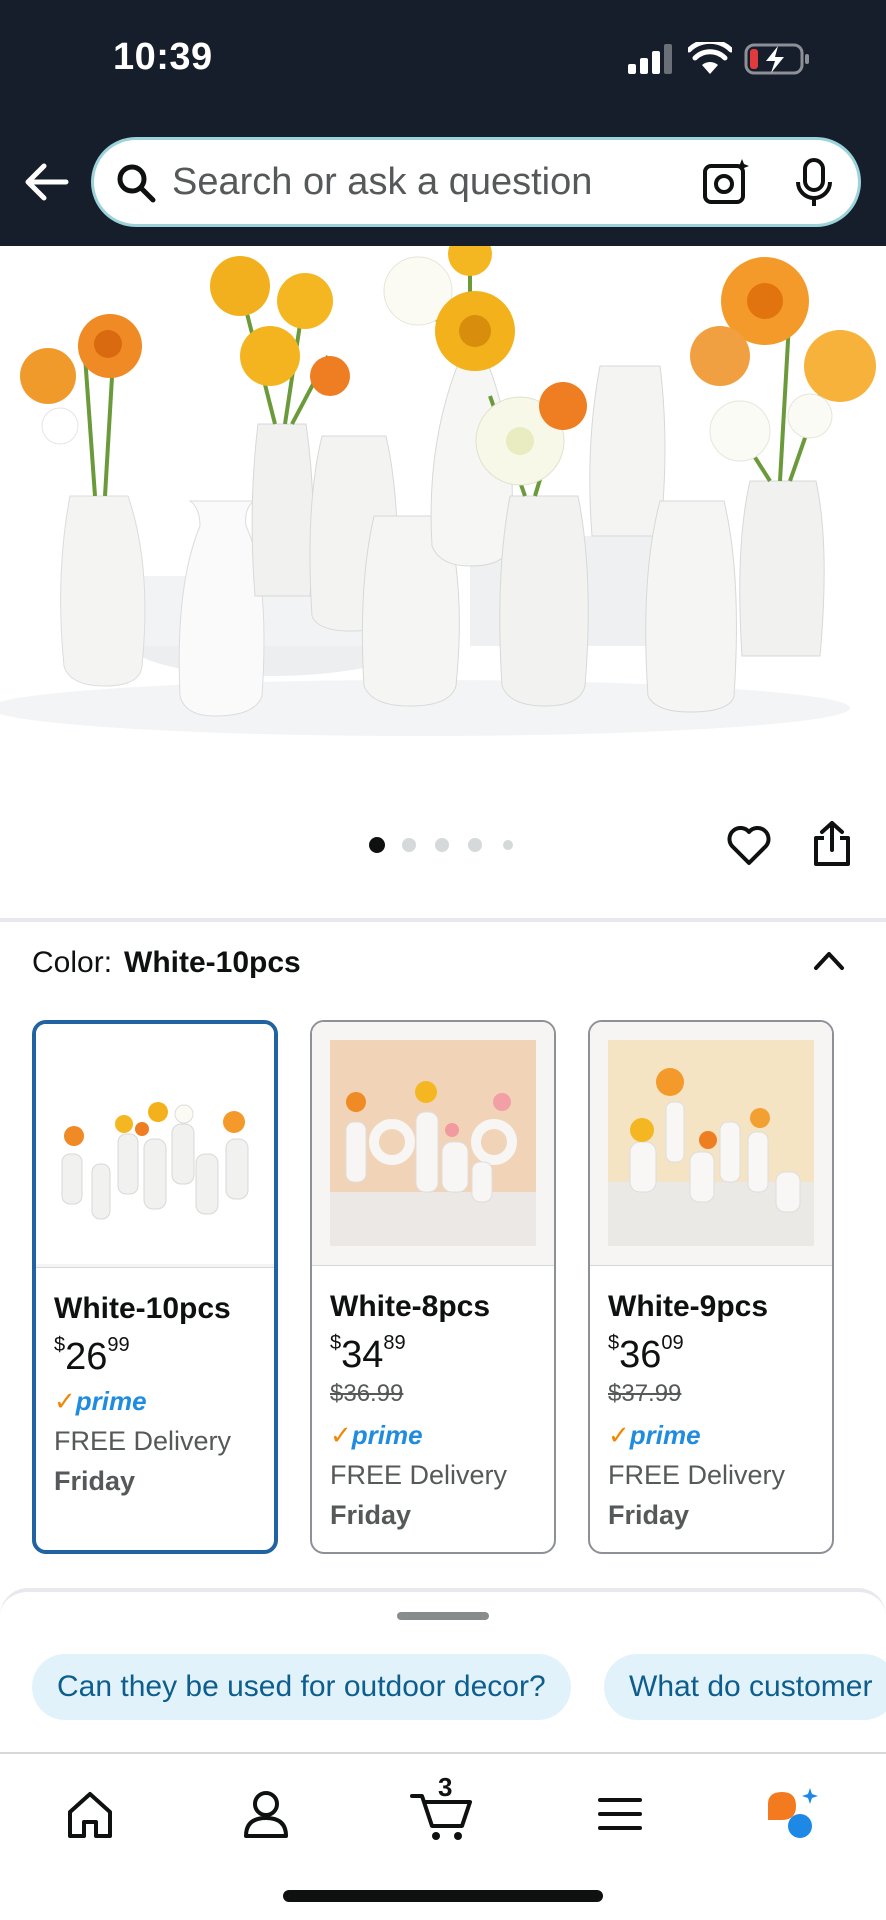 This screenshot has width=886, height=1920. I want to click on home-icon, so click(90, 1814).